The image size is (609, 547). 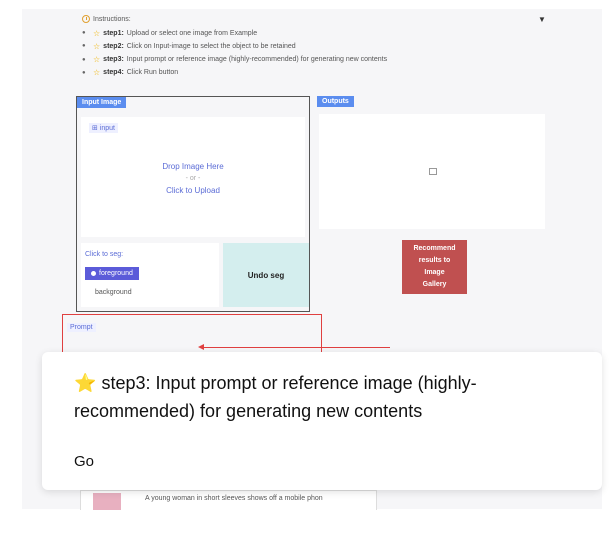 I want to click on background-radio: background, so click(x=113, y=292).